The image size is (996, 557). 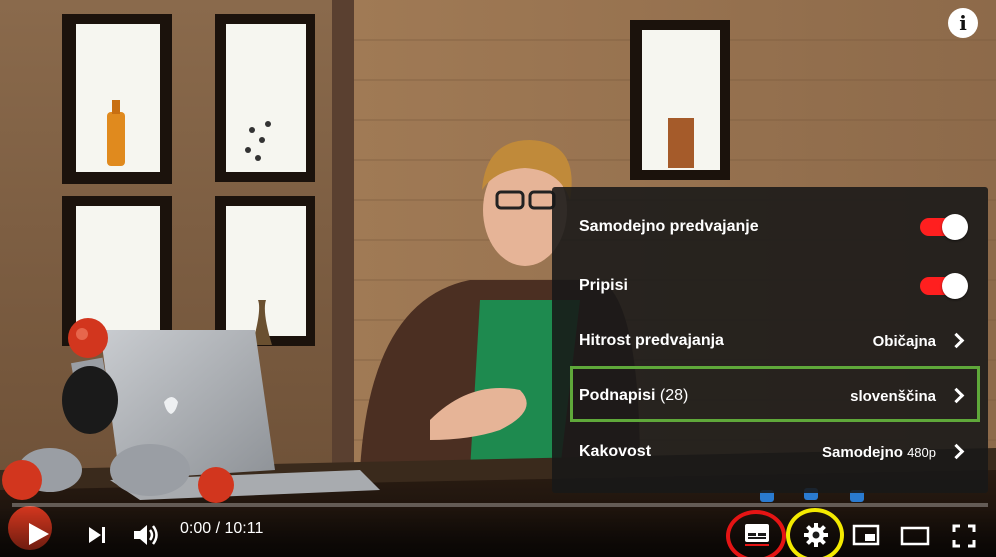 I want to click on menu-item-label: Samodejno predvajanje, so click(x=669, y=226).